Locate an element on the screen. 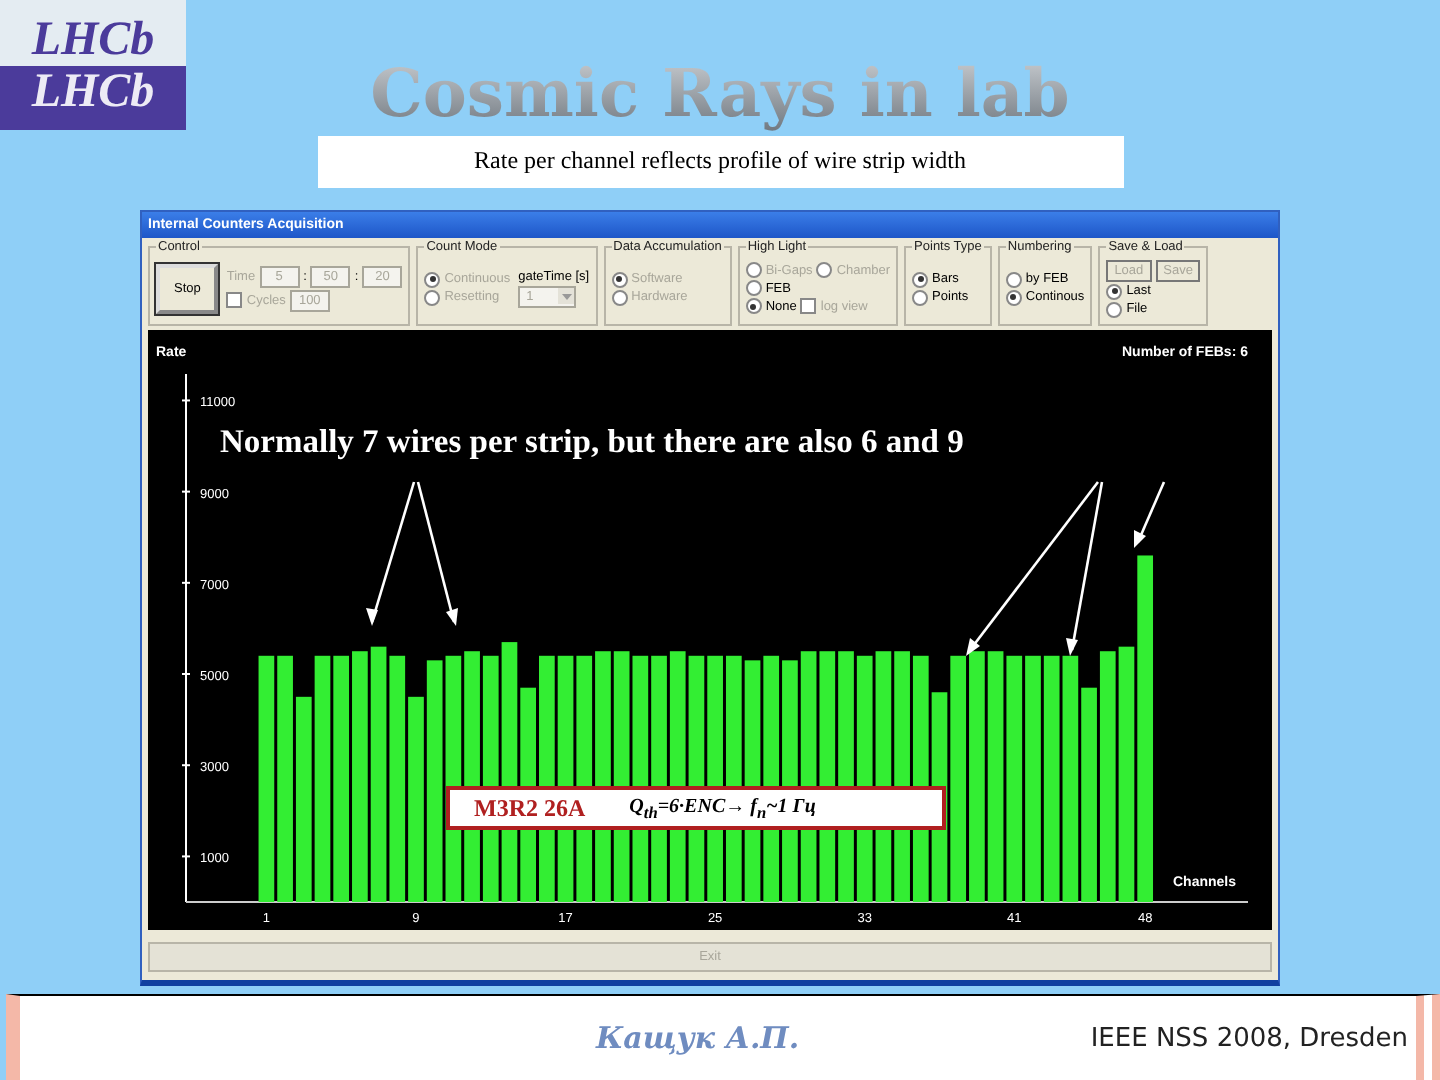 The image size is (1440, 1080). arrow is located at coordinates (1150, 514).